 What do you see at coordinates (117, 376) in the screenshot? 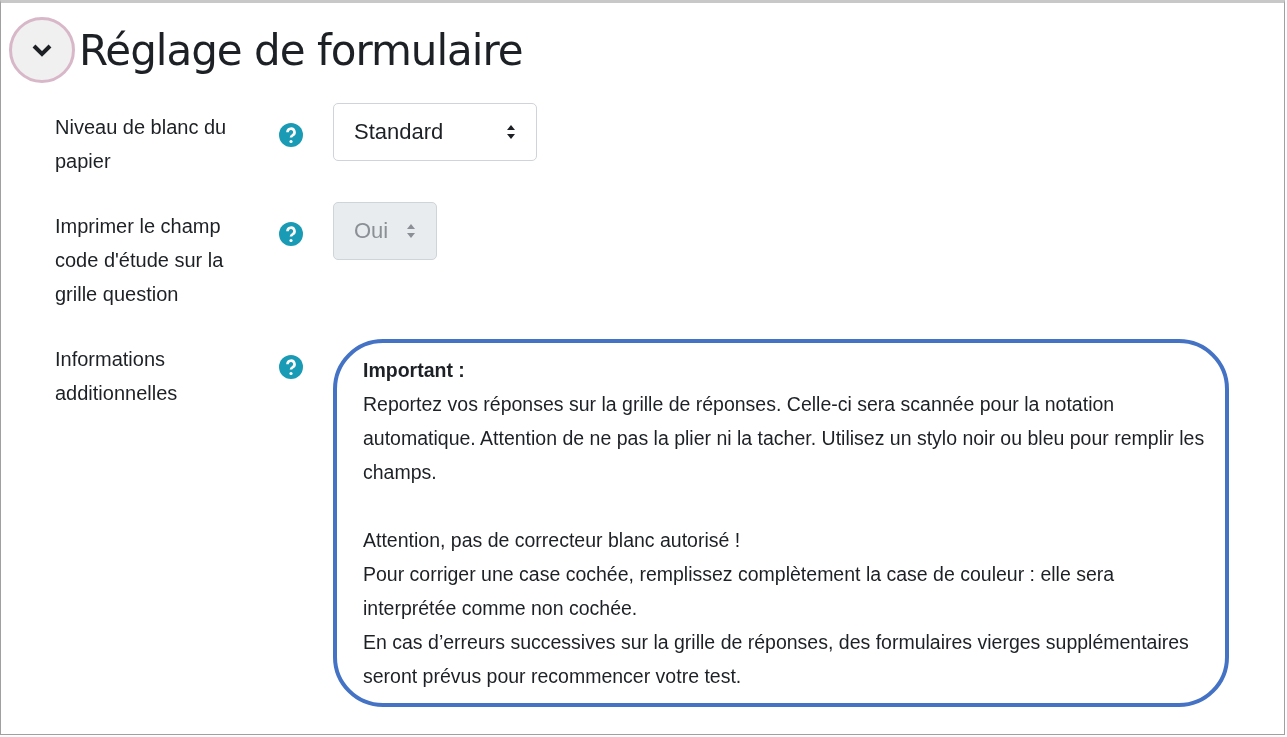
I see `field-label: Informations additionnelles` at bounding box center [117, 376].